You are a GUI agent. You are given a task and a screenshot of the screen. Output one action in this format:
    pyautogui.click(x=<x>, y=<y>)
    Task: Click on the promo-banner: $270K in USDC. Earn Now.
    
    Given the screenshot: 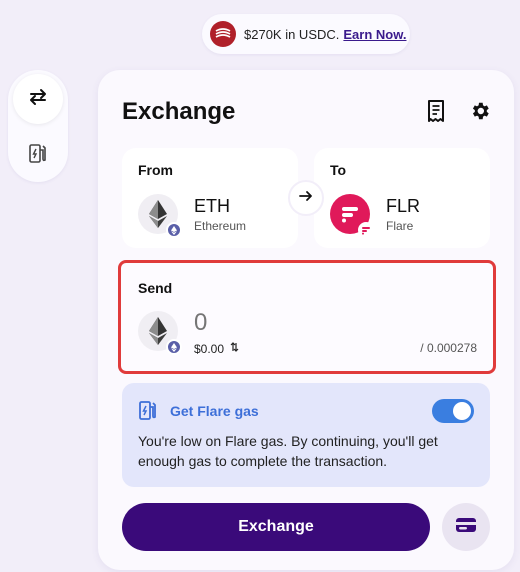 What is the action you would take?
    pyautogui.click(x=306, y=34)
    